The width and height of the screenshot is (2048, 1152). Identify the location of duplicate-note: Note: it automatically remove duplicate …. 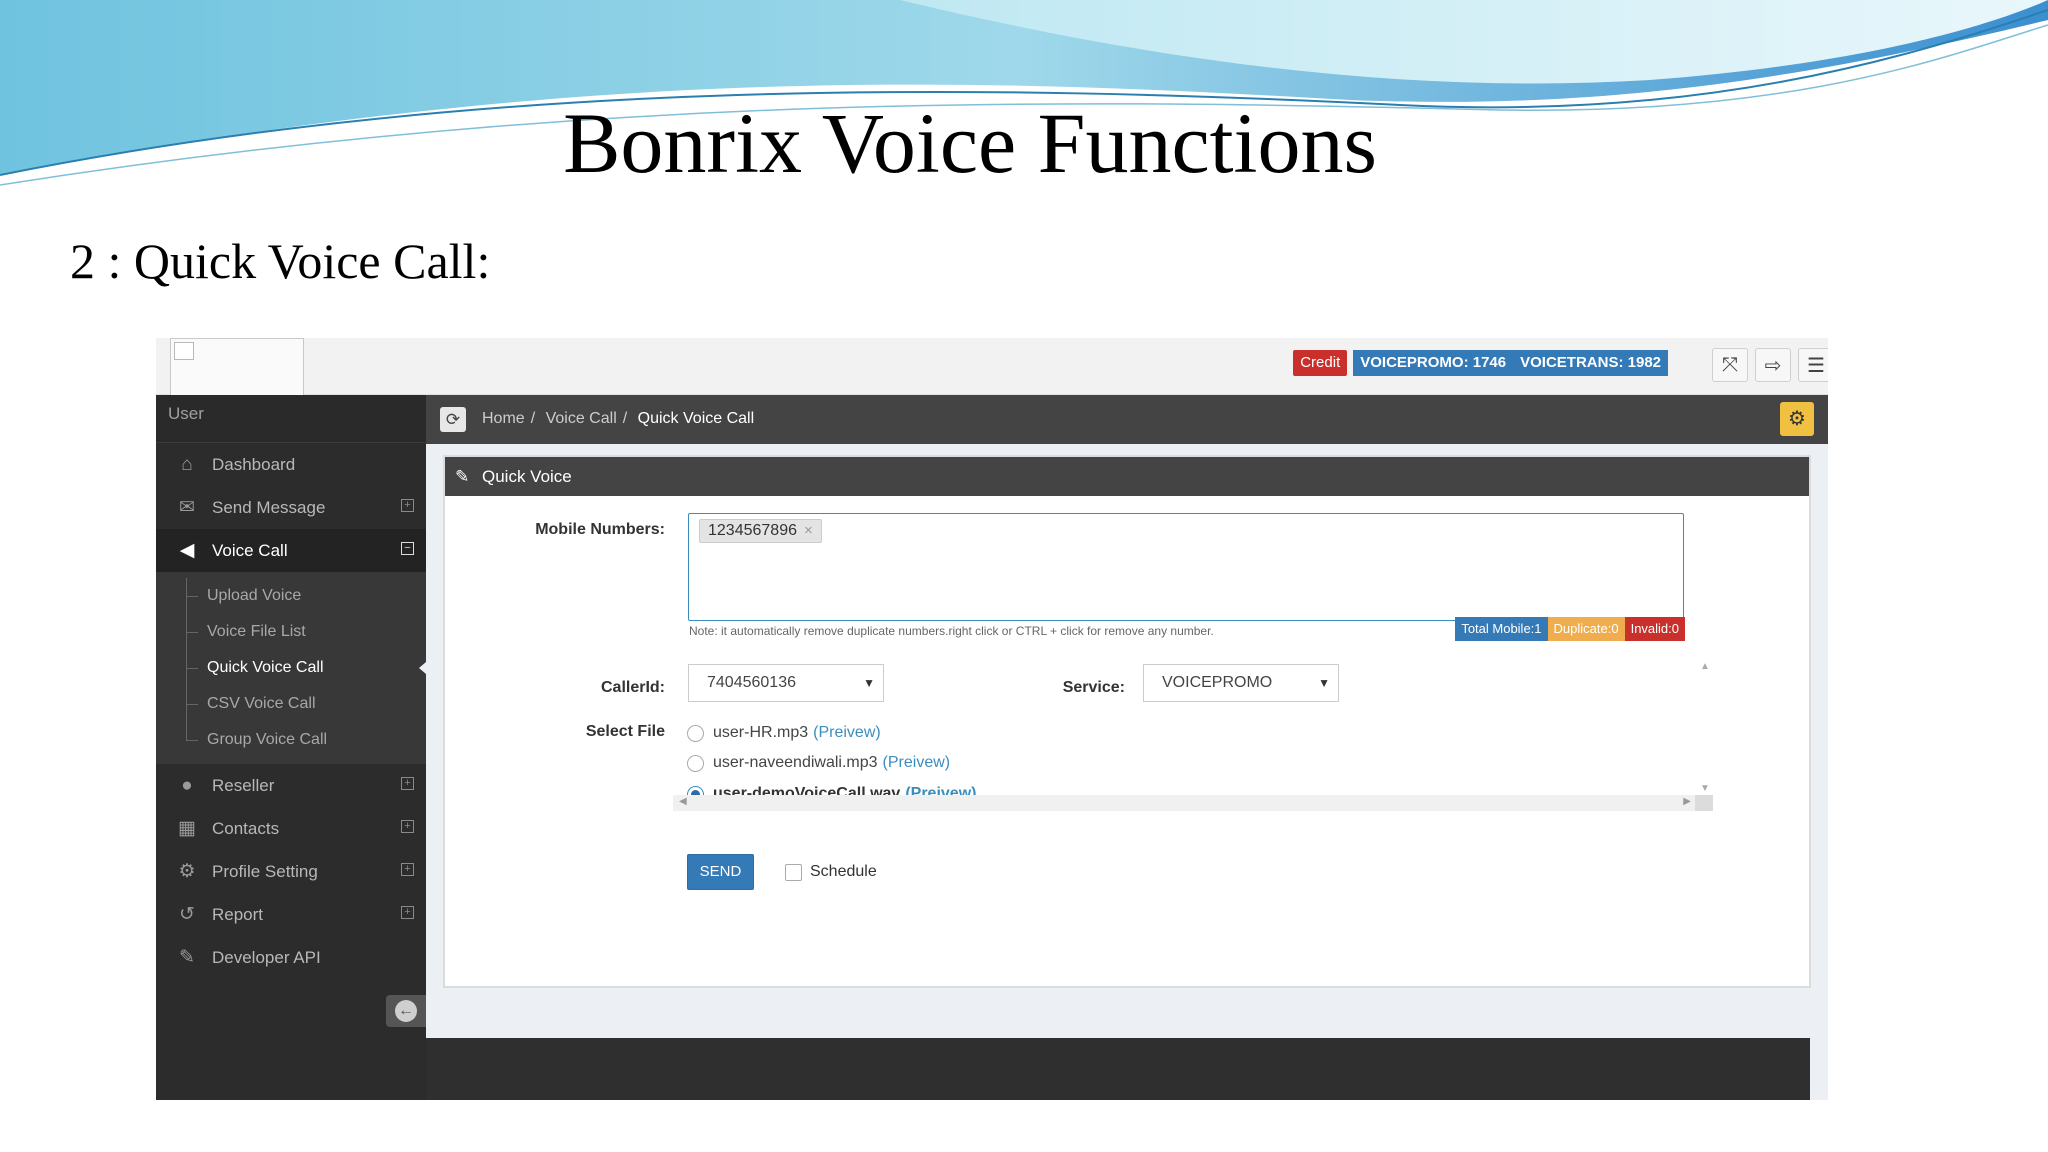
(951, 631).